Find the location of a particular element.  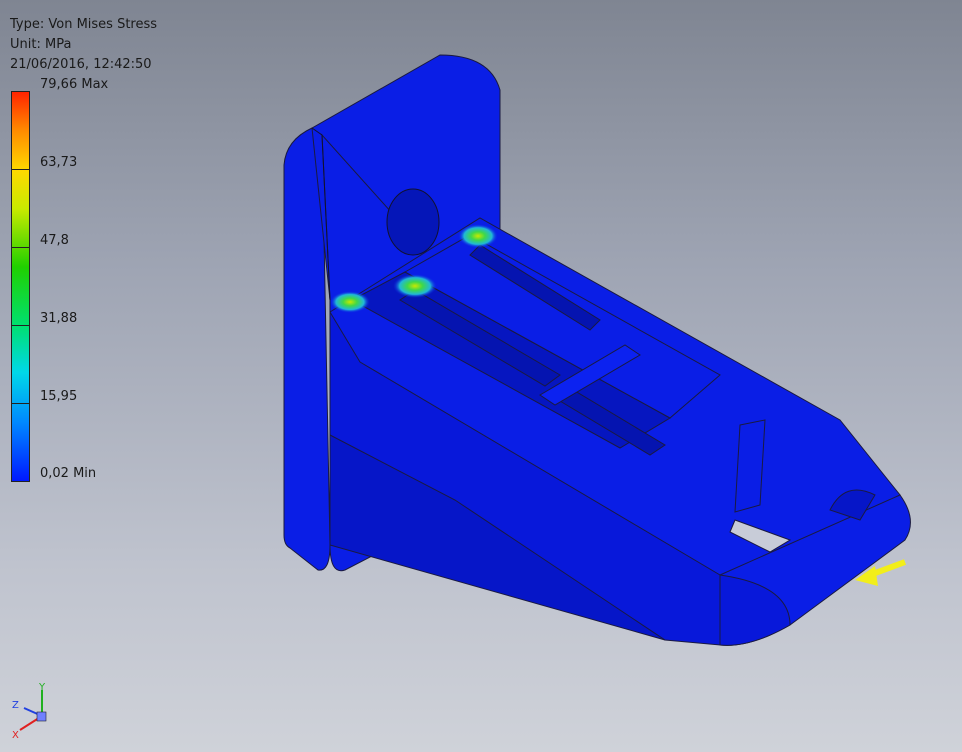

legend-label: 63,73 is located at coordinates (59, 162).